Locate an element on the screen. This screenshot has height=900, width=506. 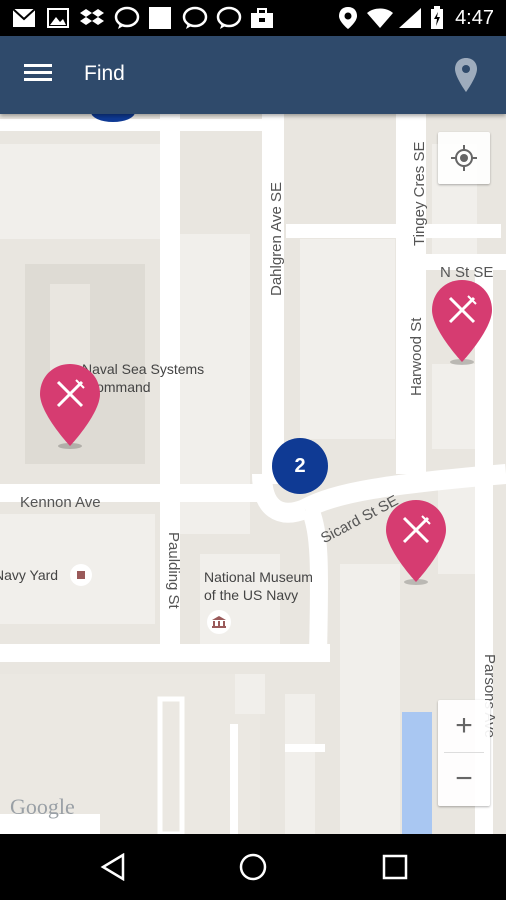
envelope-icon is located at coordinates (24, 18).